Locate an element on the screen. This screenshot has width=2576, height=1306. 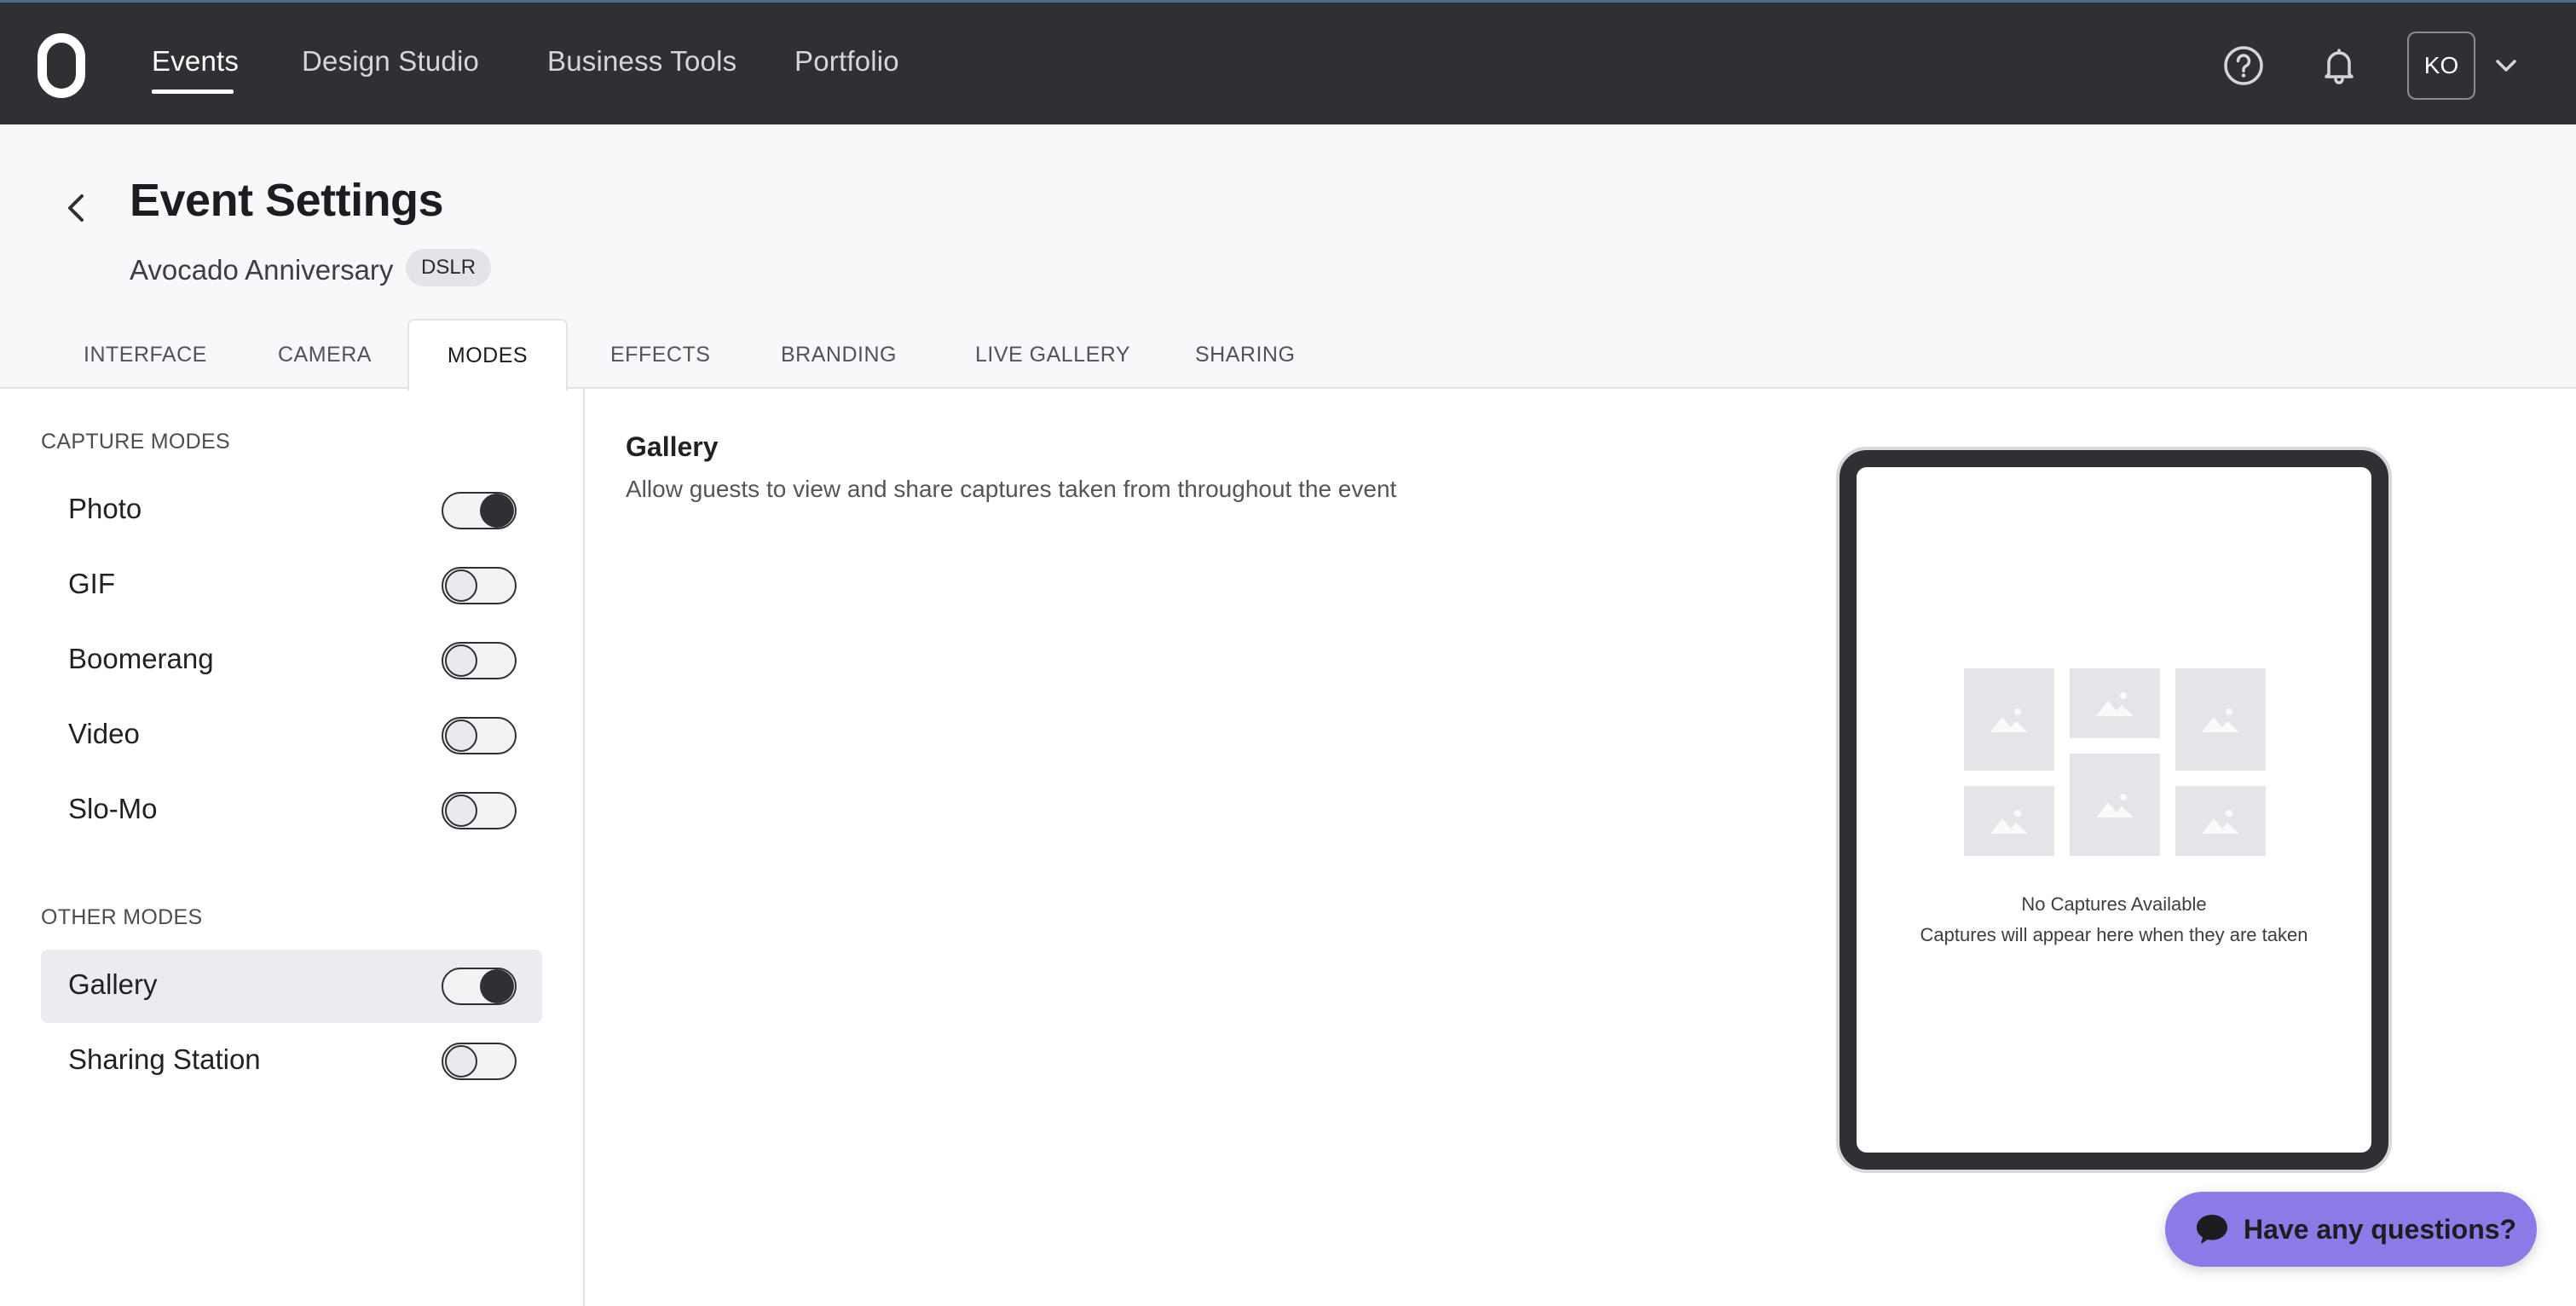
support-chat-button: Have any questions? is located at coordinates (2351, 1230).